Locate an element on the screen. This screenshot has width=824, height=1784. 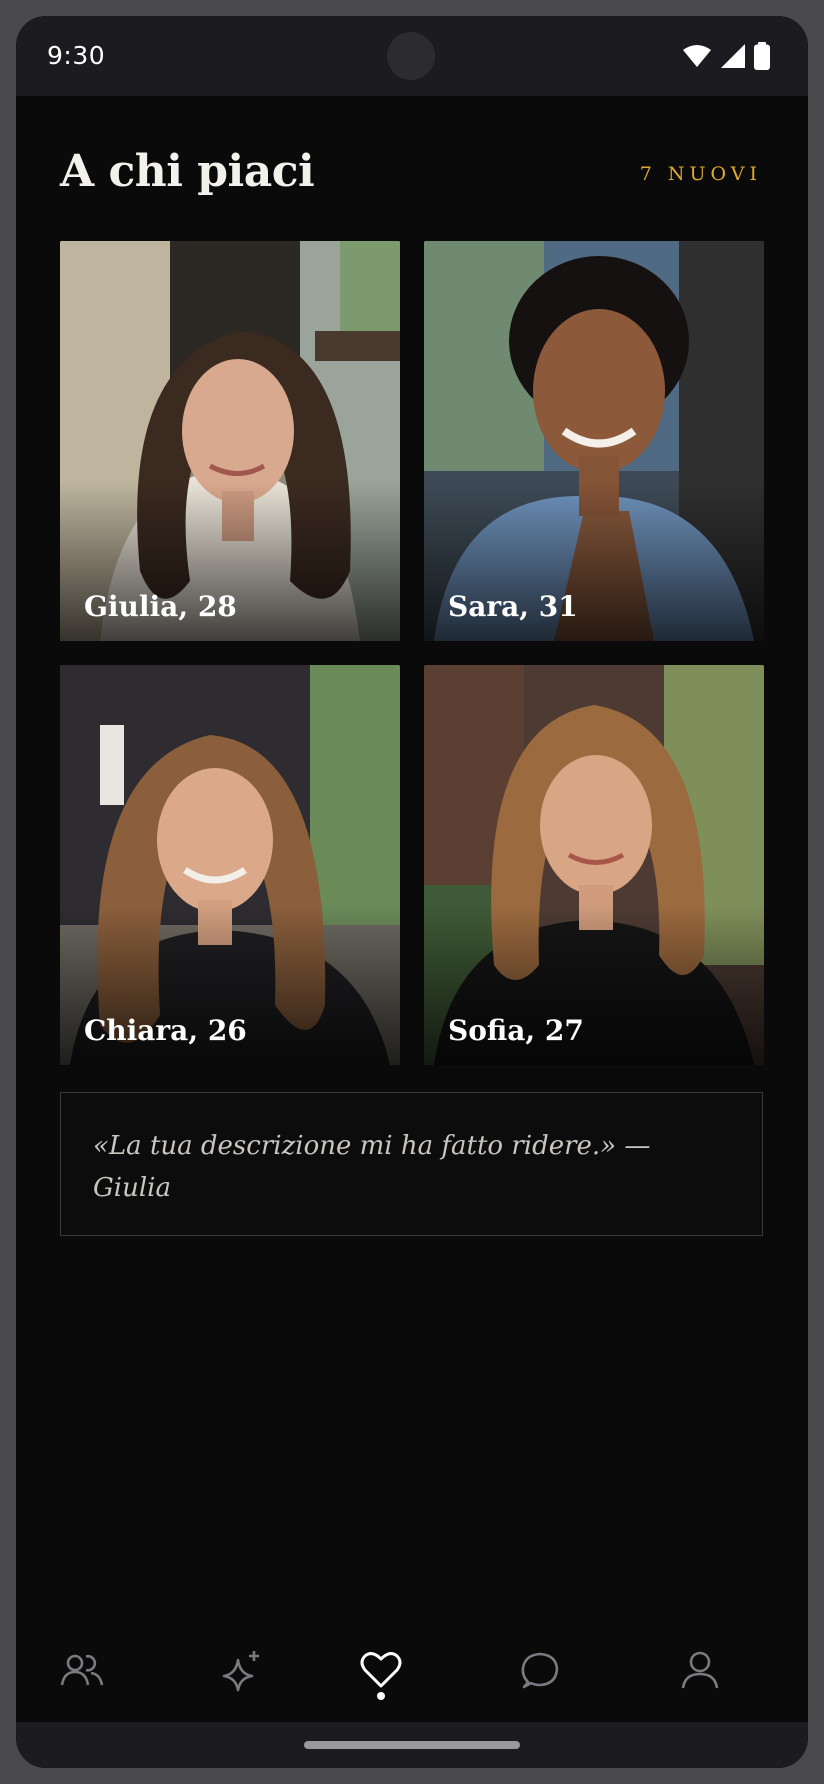
profile-name: Giulia, 28 is located at coordinates (160, 606).